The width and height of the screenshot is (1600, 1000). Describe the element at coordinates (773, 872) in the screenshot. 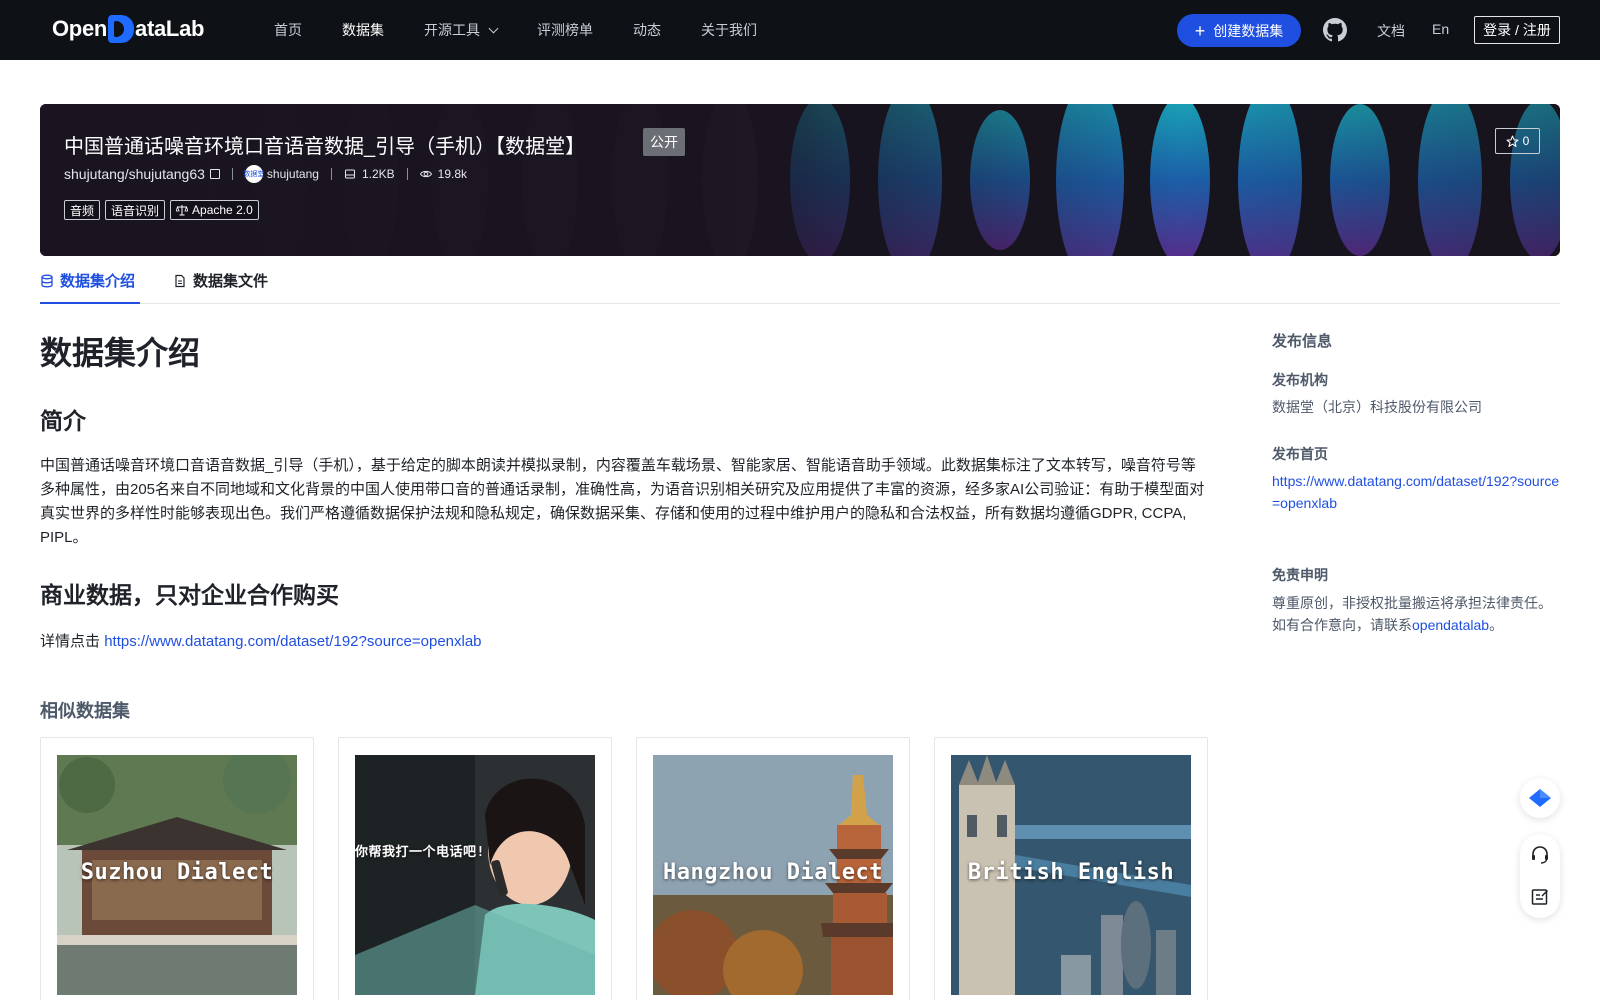

I see `card-title: Hangzhou Dialect` at that location.